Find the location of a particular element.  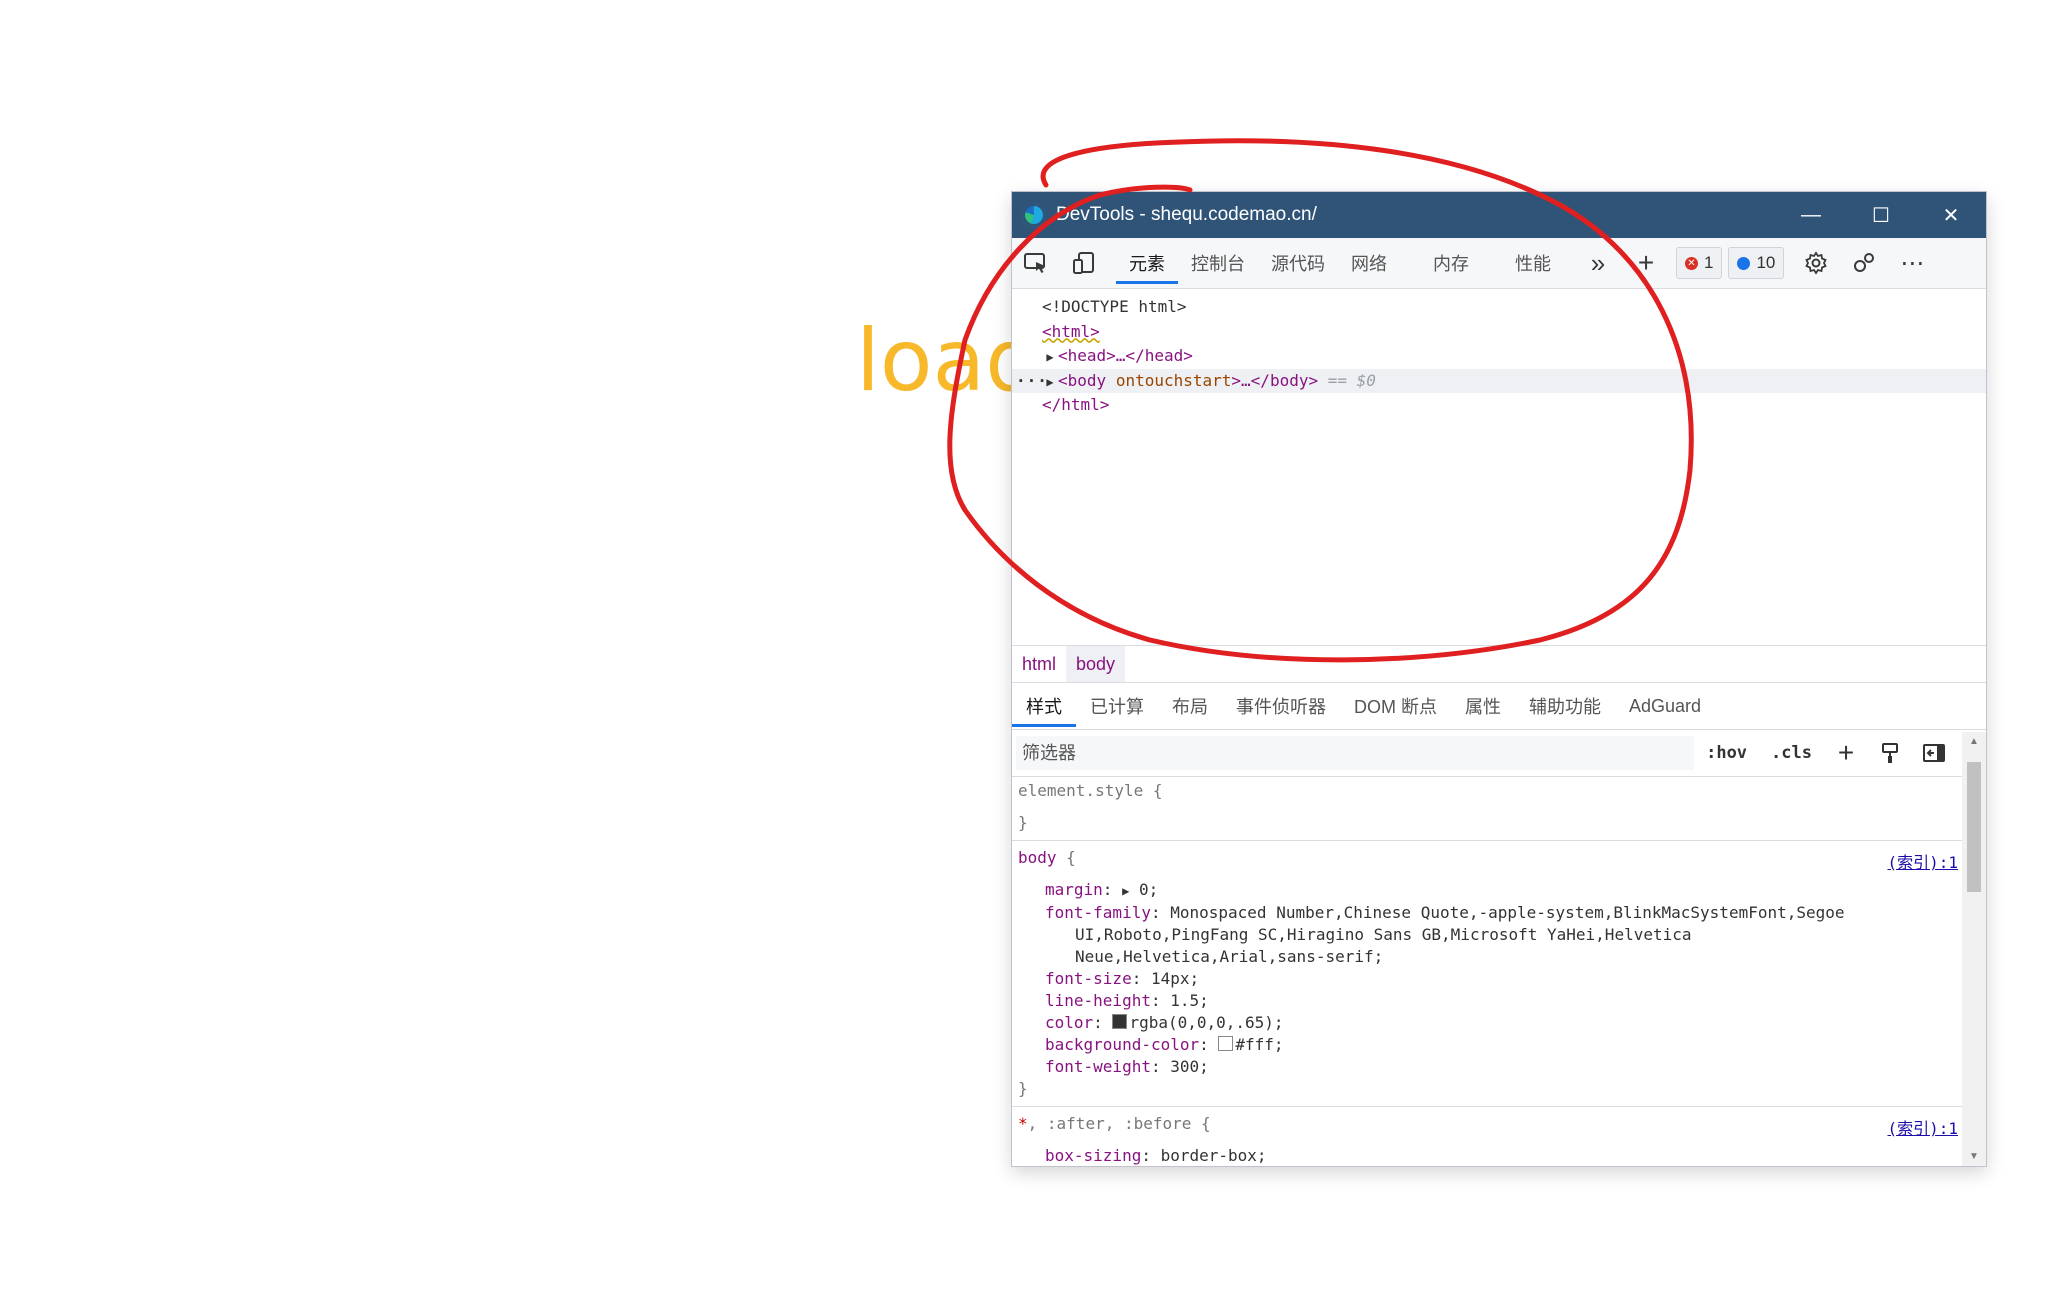

body-attr: ontouchstart is located at coordinates (1173, 380).